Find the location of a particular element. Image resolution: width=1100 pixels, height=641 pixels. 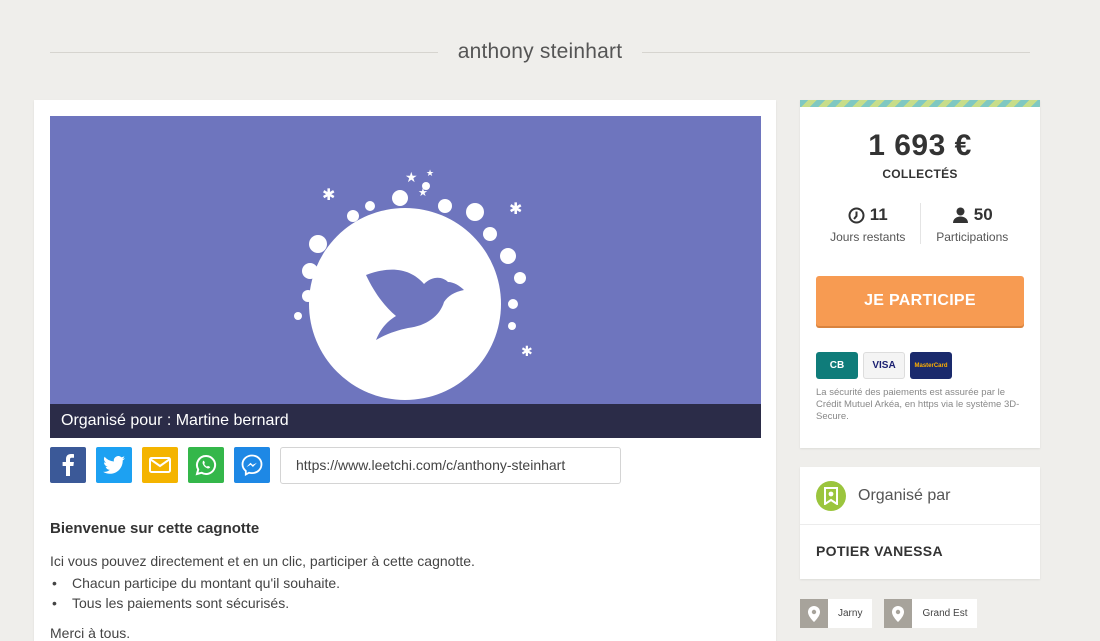

days-label: Jours restants is located at coordinates (868, 237).